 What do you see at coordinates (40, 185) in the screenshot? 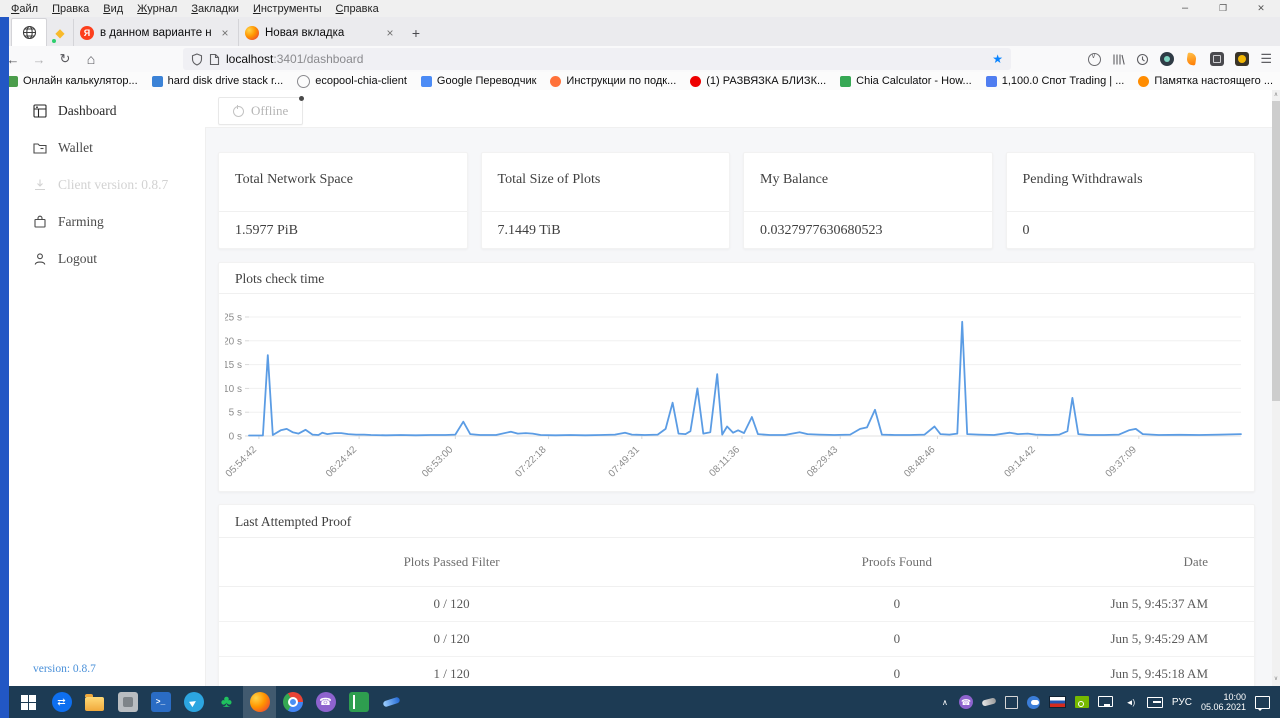
I see `download-icon` at bounding box center [40, 185].